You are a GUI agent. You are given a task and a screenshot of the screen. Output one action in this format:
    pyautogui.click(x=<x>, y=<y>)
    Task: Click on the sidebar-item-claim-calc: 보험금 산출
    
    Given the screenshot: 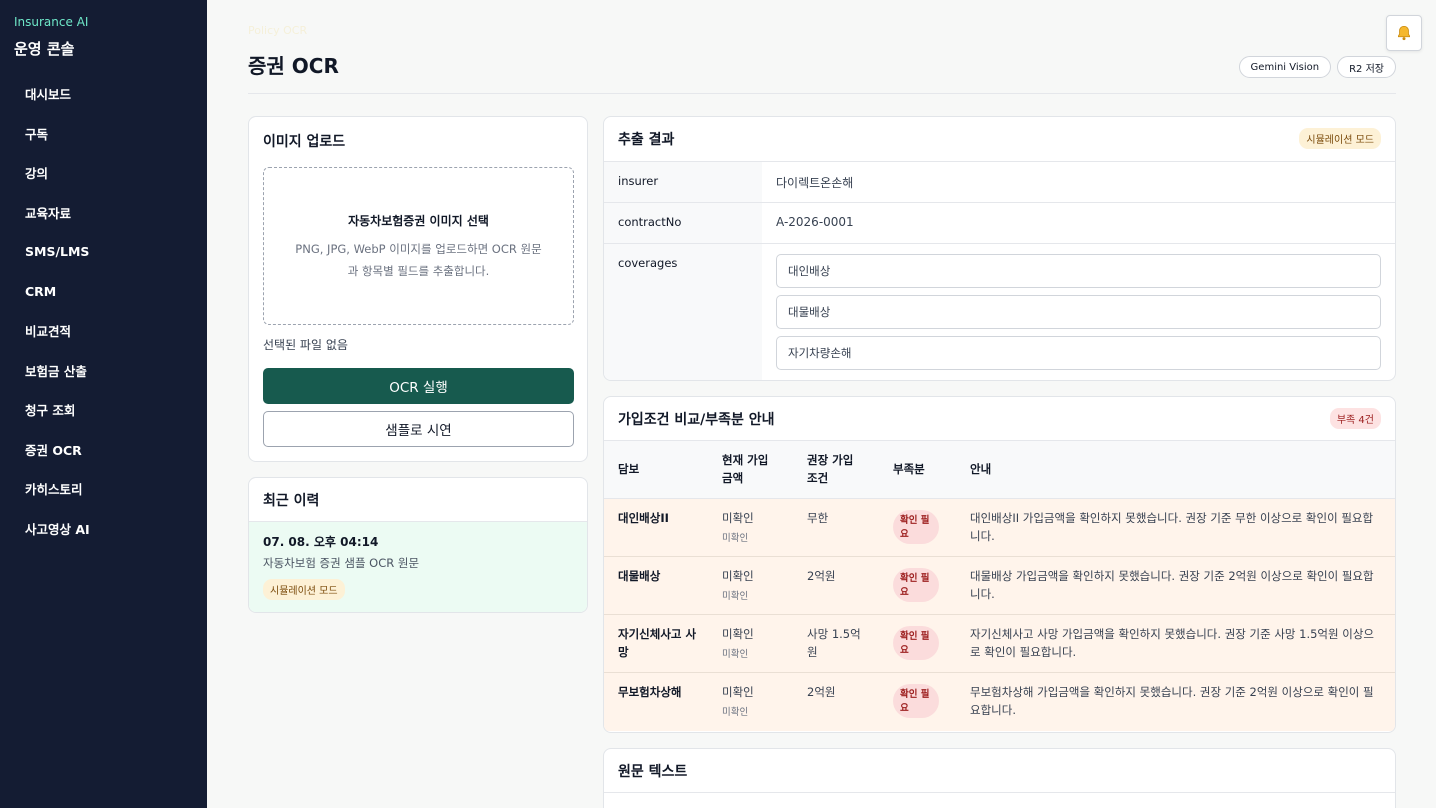 What is the action you would take?
    pyautogui.click(x=103, y=371)
    